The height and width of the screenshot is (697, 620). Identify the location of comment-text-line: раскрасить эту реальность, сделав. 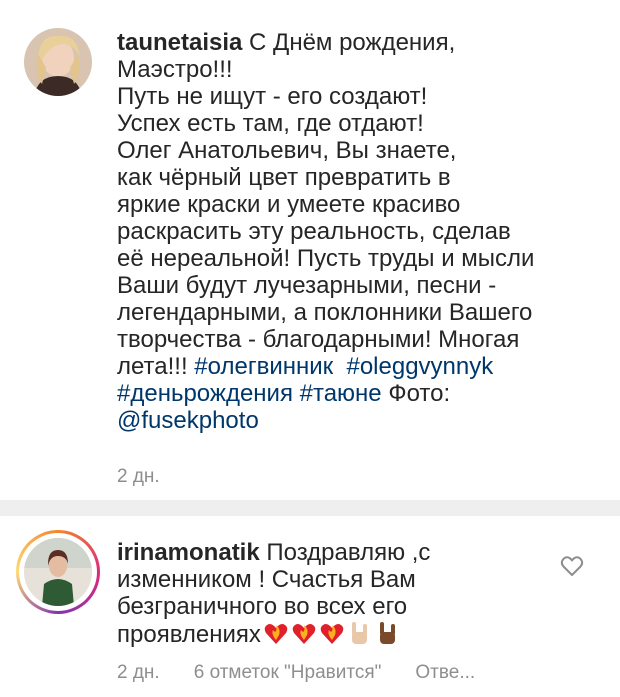
(314, 231).